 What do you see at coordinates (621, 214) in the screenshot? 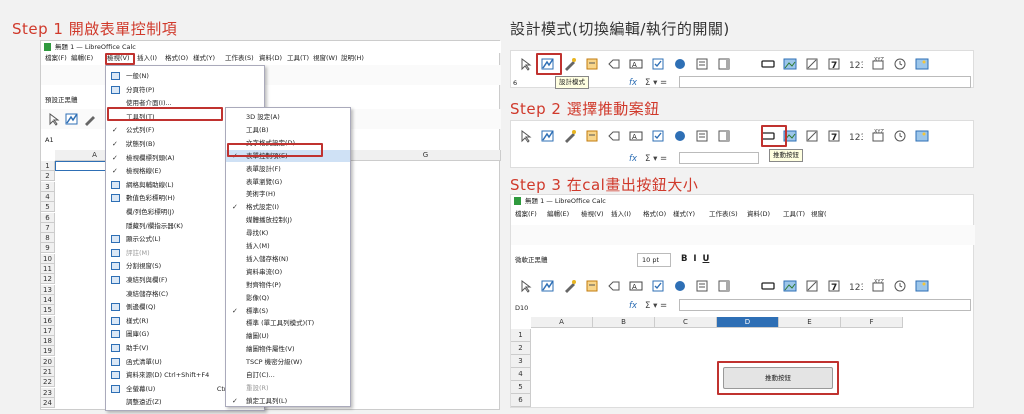
I see `step3-menu-item: 插入(I)` at bounding box center [621, 214].